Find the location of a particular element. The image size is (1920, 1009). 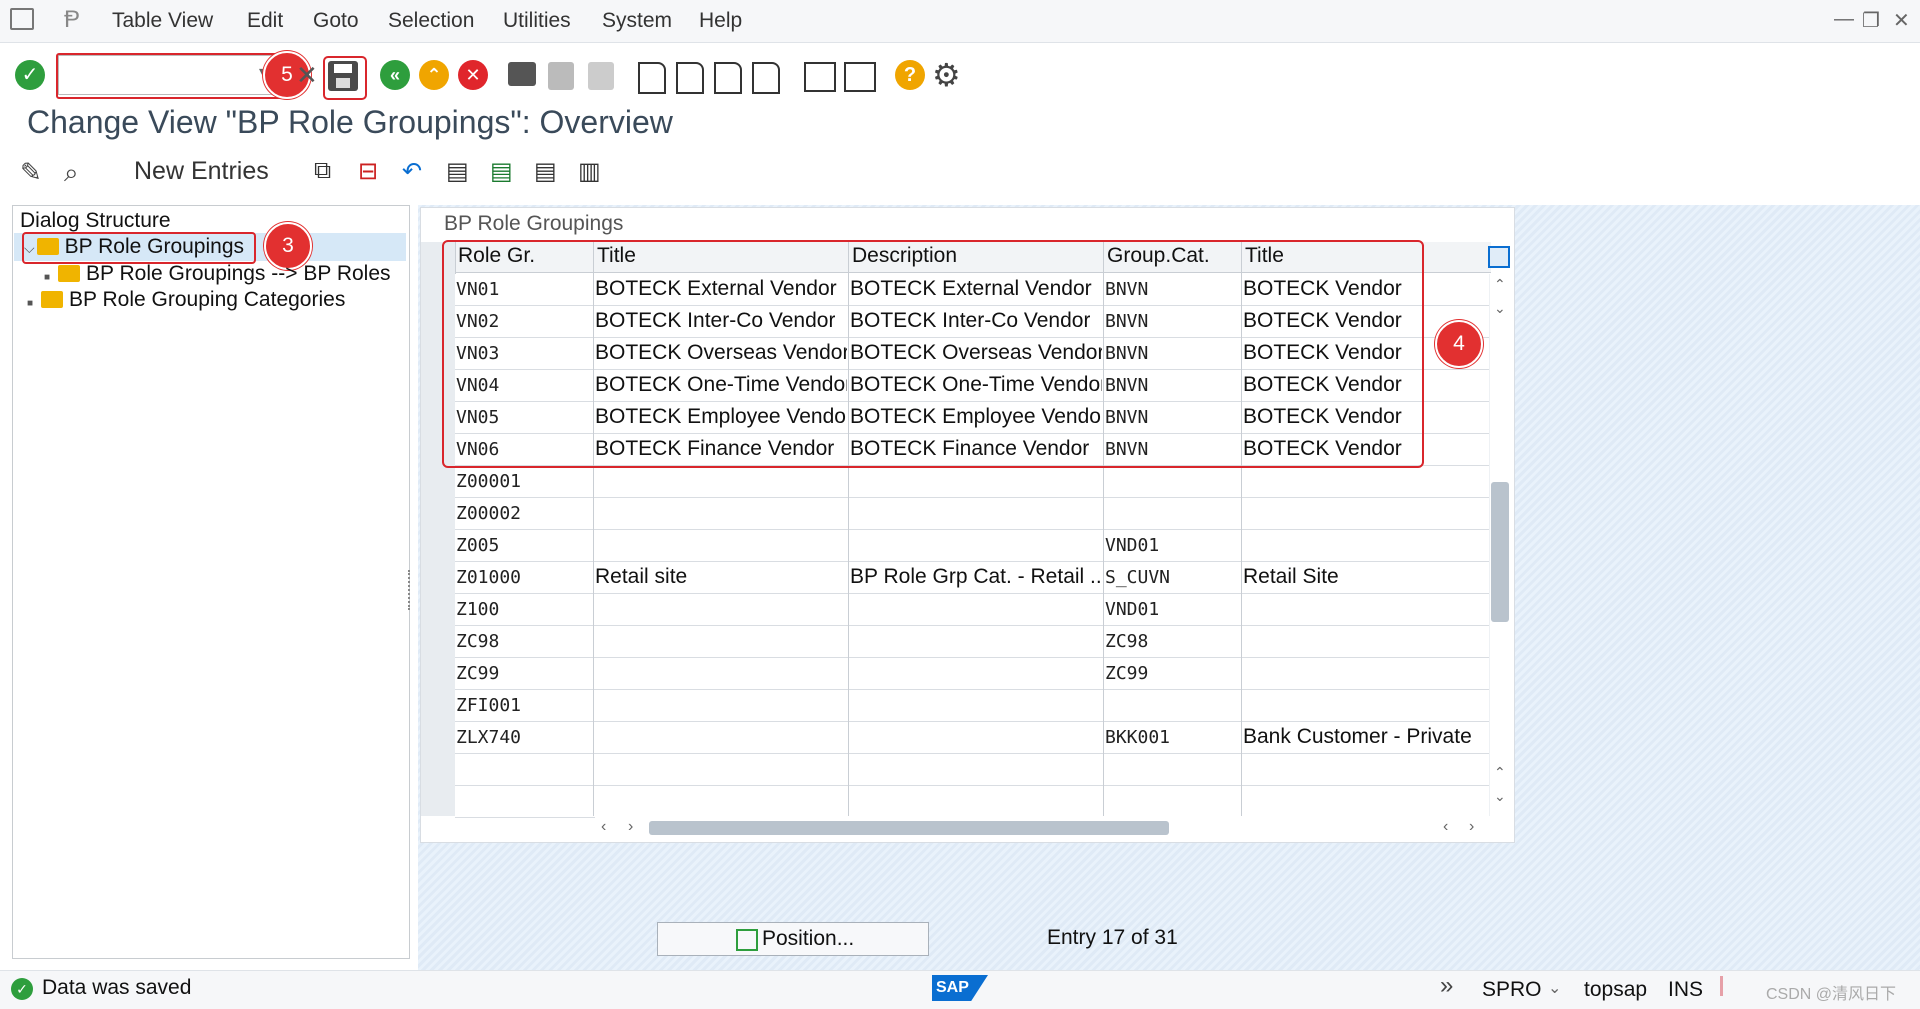

menu-edit: Edit is located at coordinates (265, 21).